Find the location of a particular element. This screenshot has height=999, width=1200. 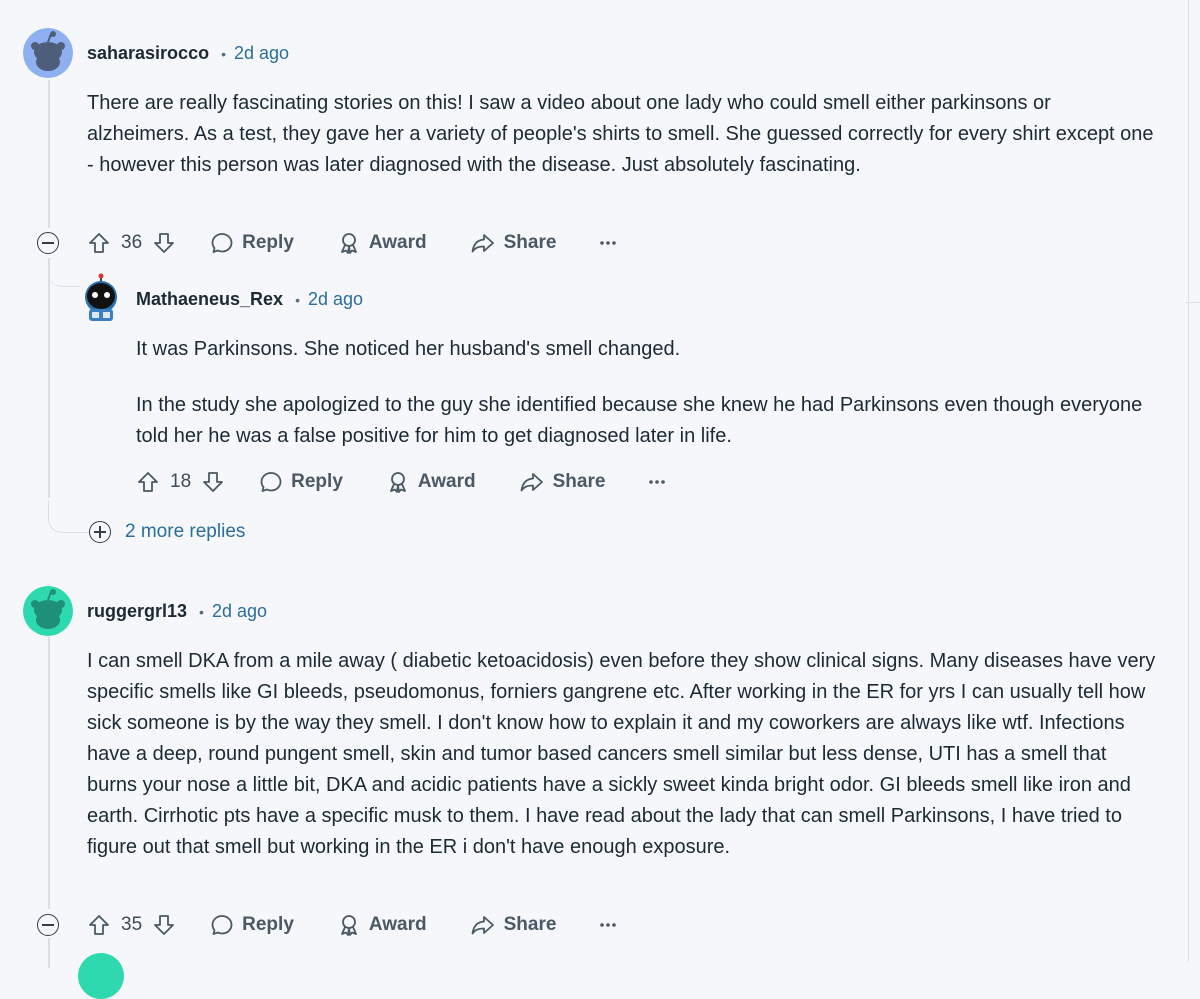

thread-line-2b is located at coordinates (49, 953).